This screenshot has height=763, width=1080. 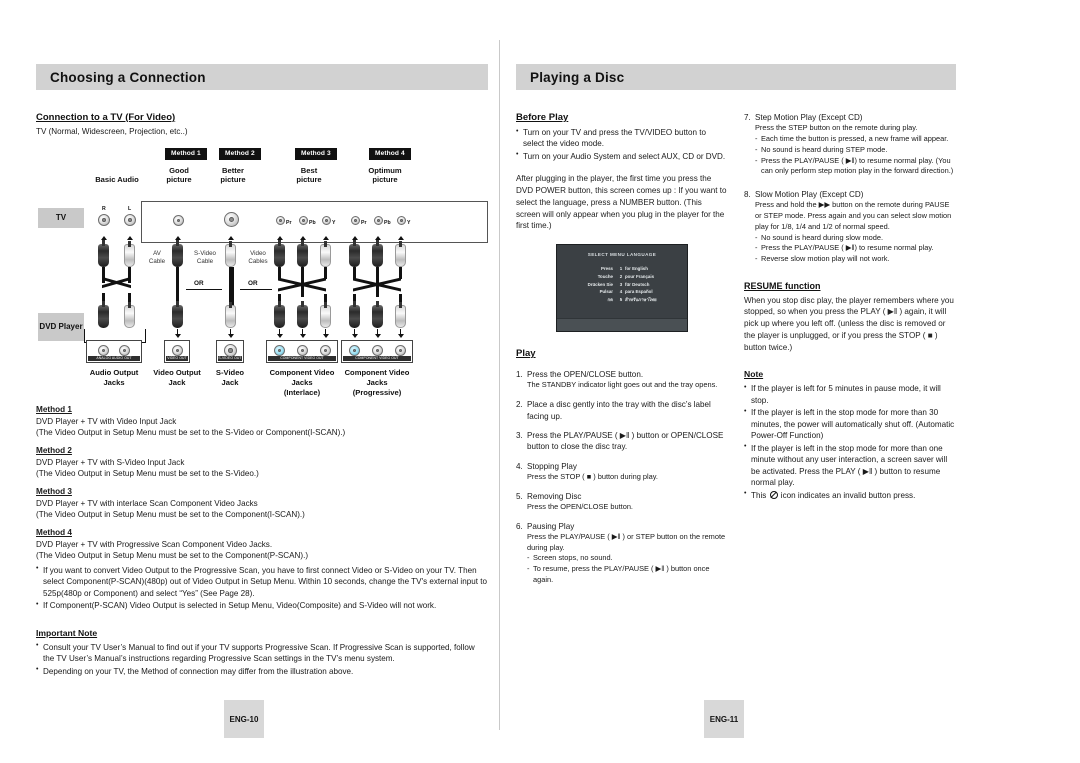 I want to click on step-dash-item: Screen stops, no sound., so click(x=627, y=558).